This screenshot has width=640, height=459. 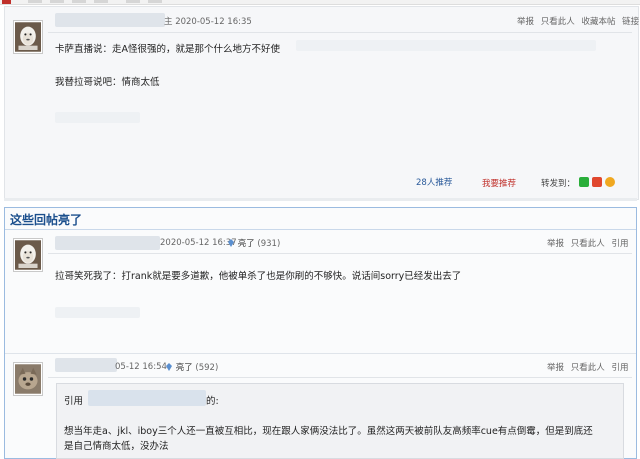 What do you see at coordinates (46, 220) in the screenshot?
I see `section-title: 这些回帖亮了` at bounding box center [46, 220].